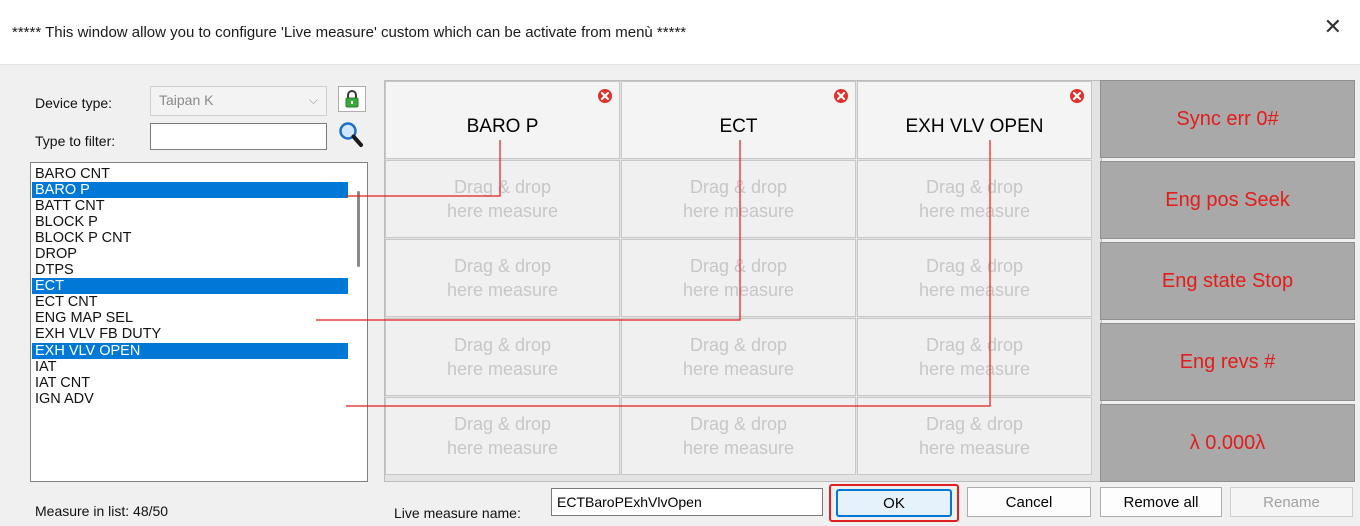 The width and height of the screenshot is (1360, 526). I want to click on grid-cell-filled: ECT, so click(738, 120).